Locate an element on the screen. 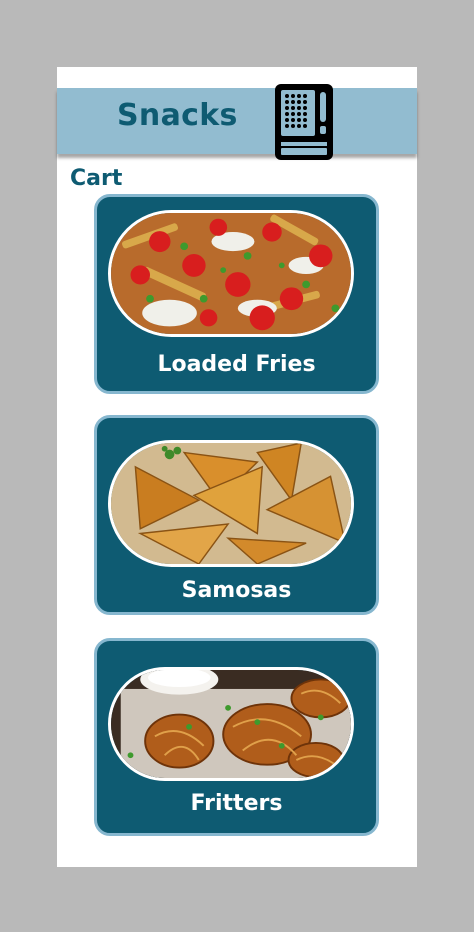 This screenshot has width=474, height=932. snack-card-loaded-fries: Loaded Fries is located at coordinates (236, 294).